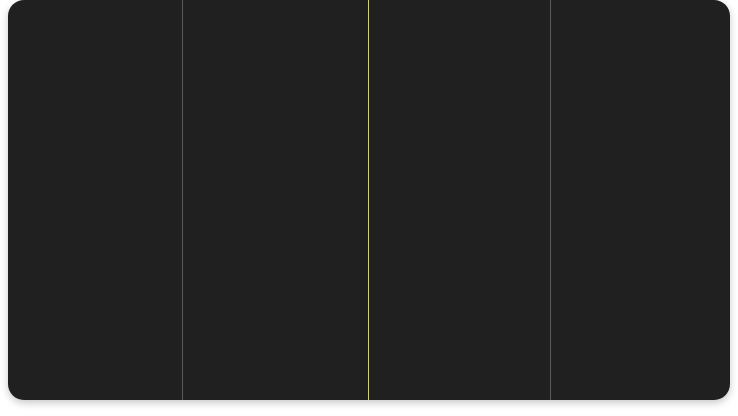 The image size is (738, 416). I want to click on playhead-line, so click(368, 200).